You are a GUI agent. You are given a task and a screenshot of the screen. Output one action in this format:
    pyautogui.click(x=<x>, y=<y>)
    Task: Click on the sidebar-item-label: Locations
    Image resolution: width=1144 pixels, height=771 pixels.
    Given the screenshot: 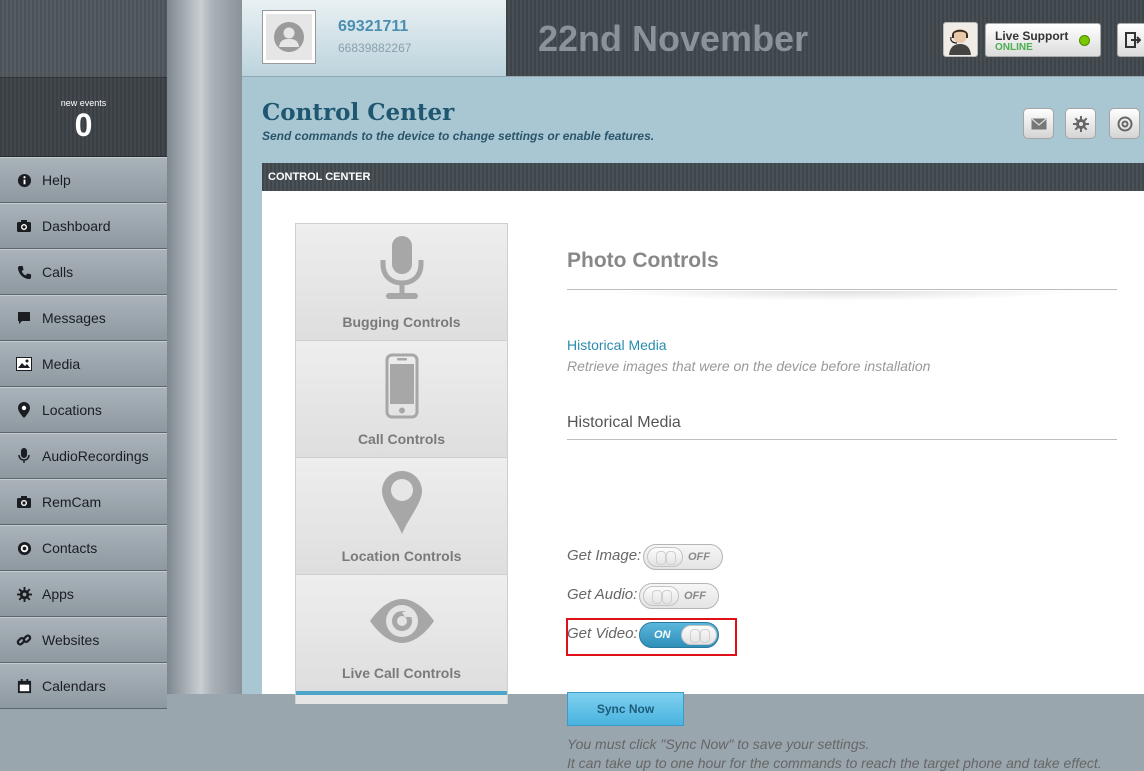 What is the action you would take?
    pyautogui.click(x=72, y=410)
    